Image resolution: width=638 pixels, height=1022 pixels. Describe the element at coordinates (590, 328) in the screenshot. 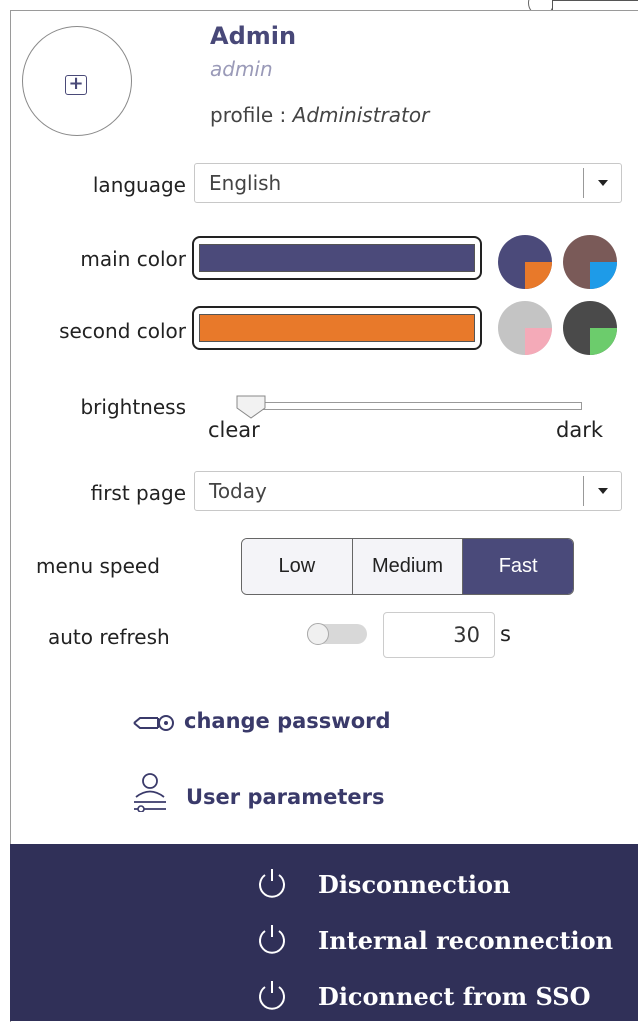

I see `swatch-dark-green` at that location.